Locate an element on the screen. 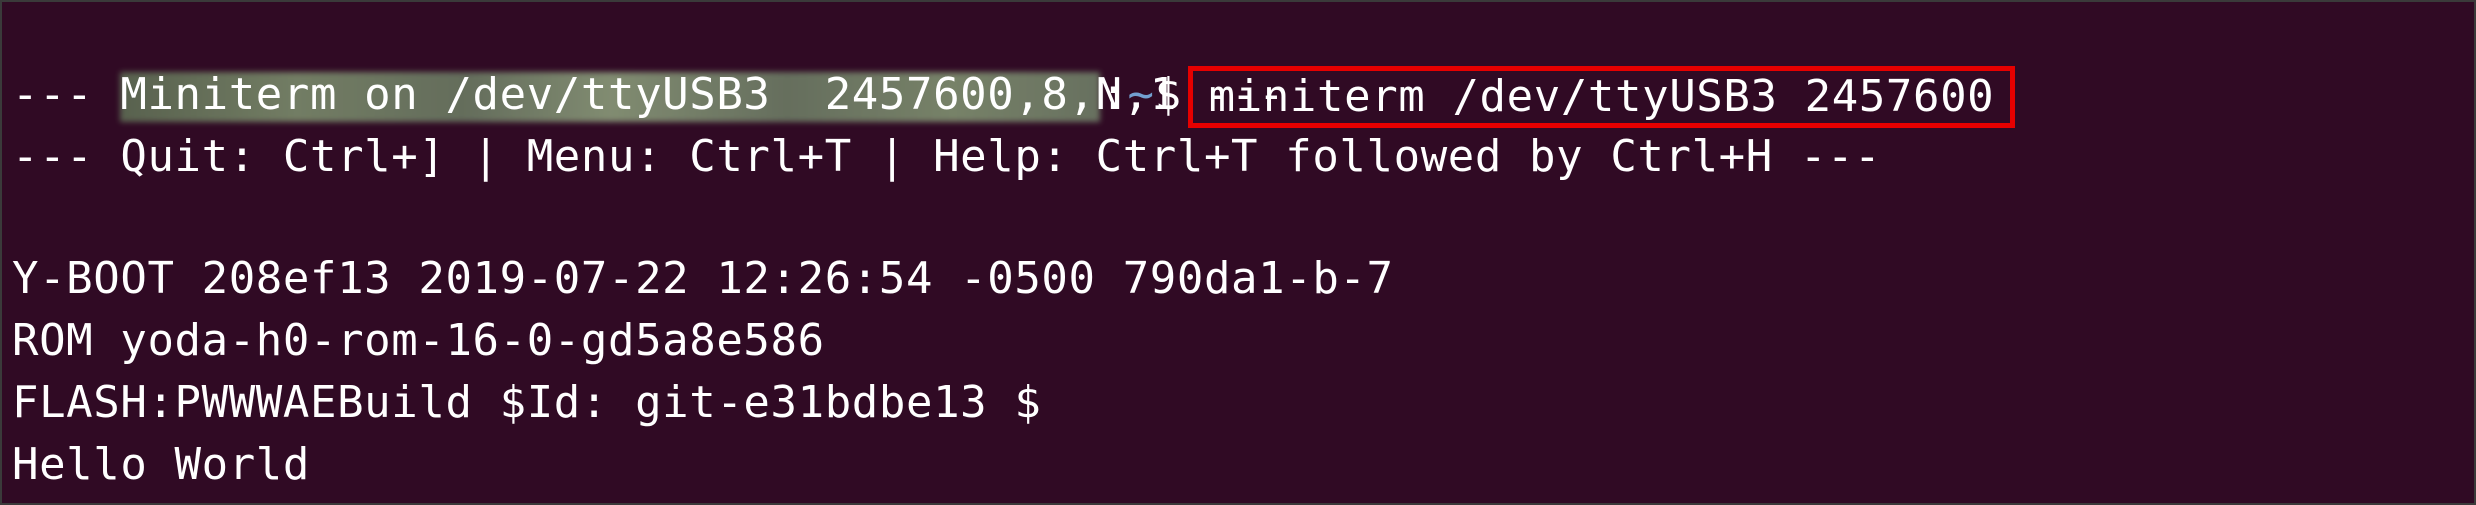 The height and width of the screenshot is (505, 2476). output-line-flash: FLASH:PWWWAEBuild $Id: git-e31bdbe13 $ is located at coordinates (527, 402).